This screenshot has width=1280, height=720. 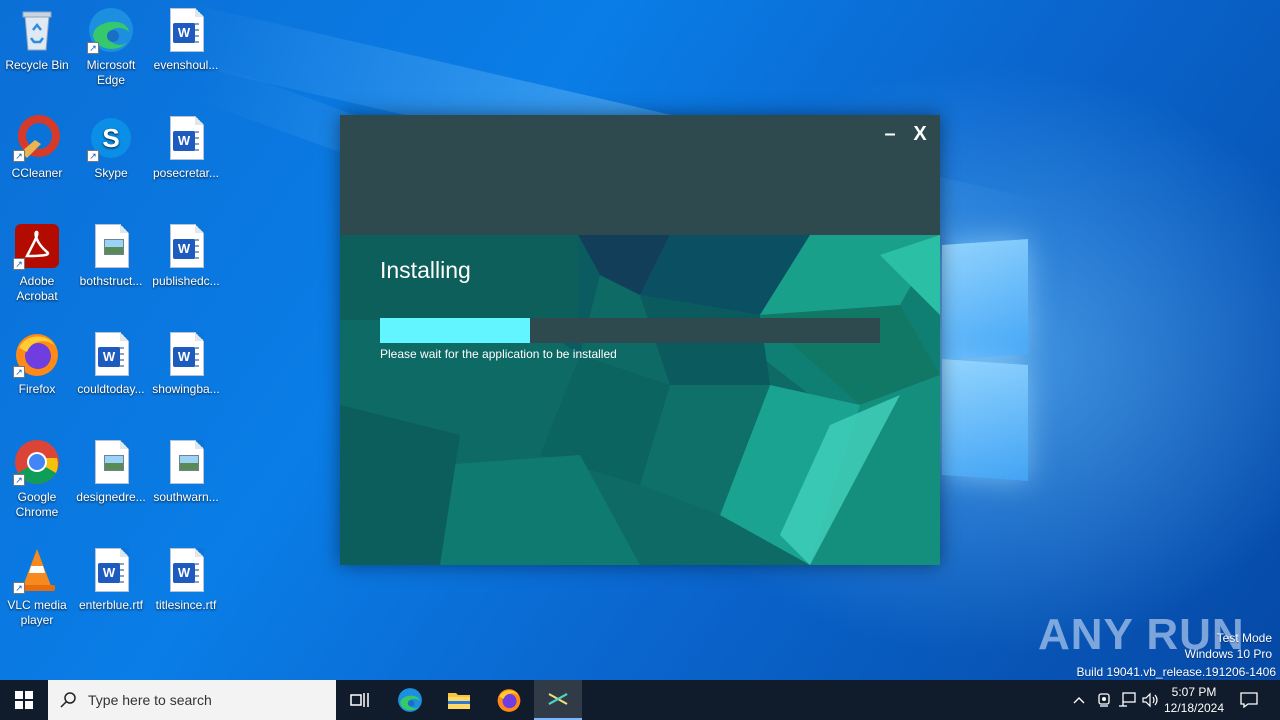 I want to click on chrome-icon: ↗, so click(x=37, y=462).